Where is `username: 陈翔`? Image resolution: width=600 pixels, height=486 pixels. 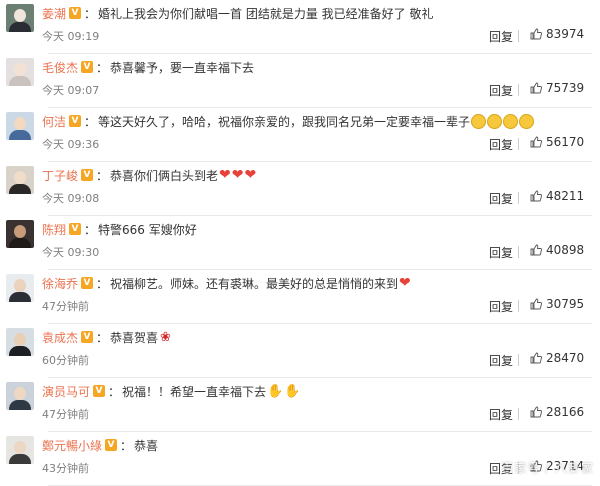
username: 陈翔 is located at coordinates (54, 229).